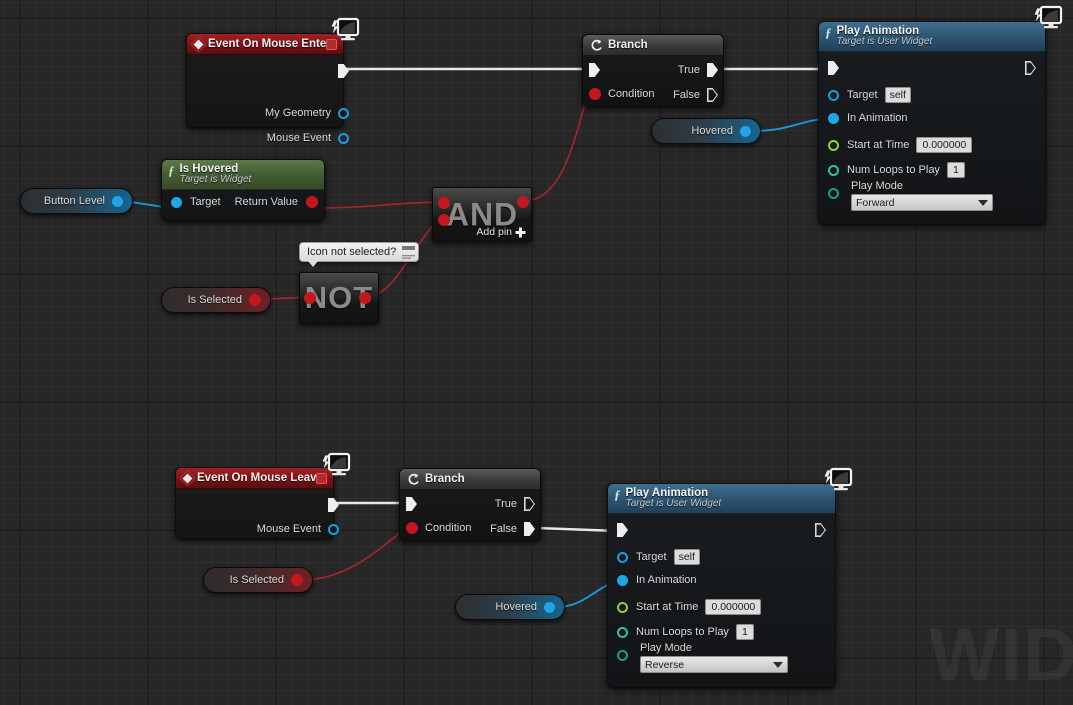 The height and width of the screenshot is (705, 1073). I want to click on play-mode-value: Reverse, so click(665, 664).